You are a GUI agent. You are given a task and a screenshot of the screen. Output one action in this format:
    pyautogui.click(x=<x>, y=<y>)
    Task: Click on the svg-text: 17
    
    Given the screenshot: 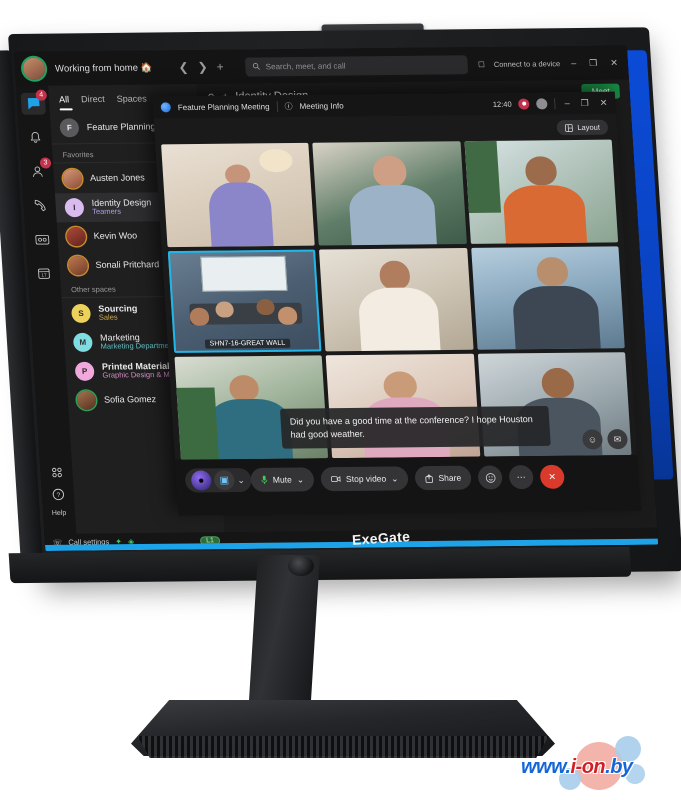 What is the action you would take?
    pyautogui.click(x=44, y=275)
    